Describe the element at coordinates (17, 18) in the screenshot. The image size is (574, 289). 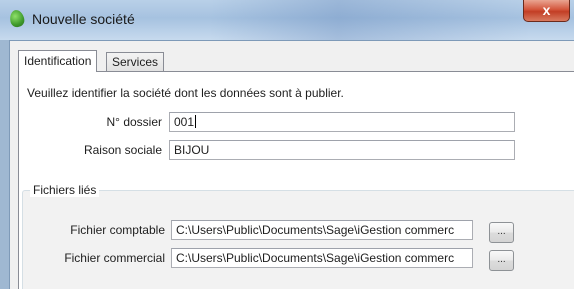
I see `app-leaf-icon` at that location.